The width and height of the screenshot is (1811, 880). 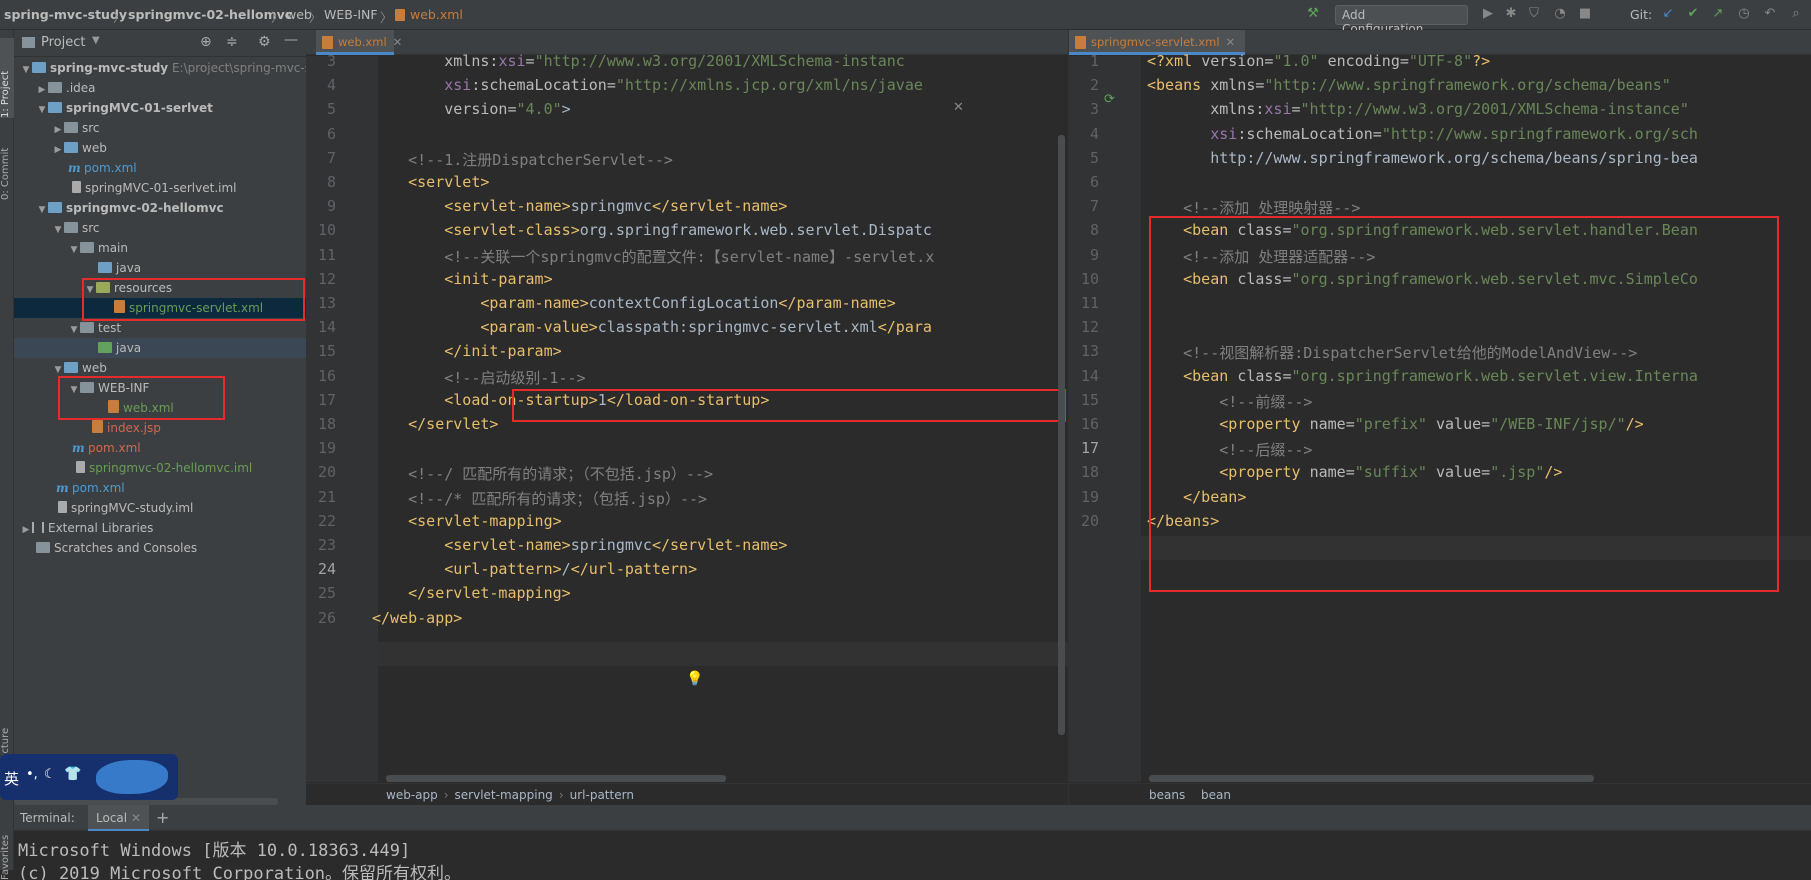 What do you see at coordinates (160, 468) in the screenshot?
I see `tree-node-iml: springmvc-02-hellomvc.iml` at bounding box center [160, 468].